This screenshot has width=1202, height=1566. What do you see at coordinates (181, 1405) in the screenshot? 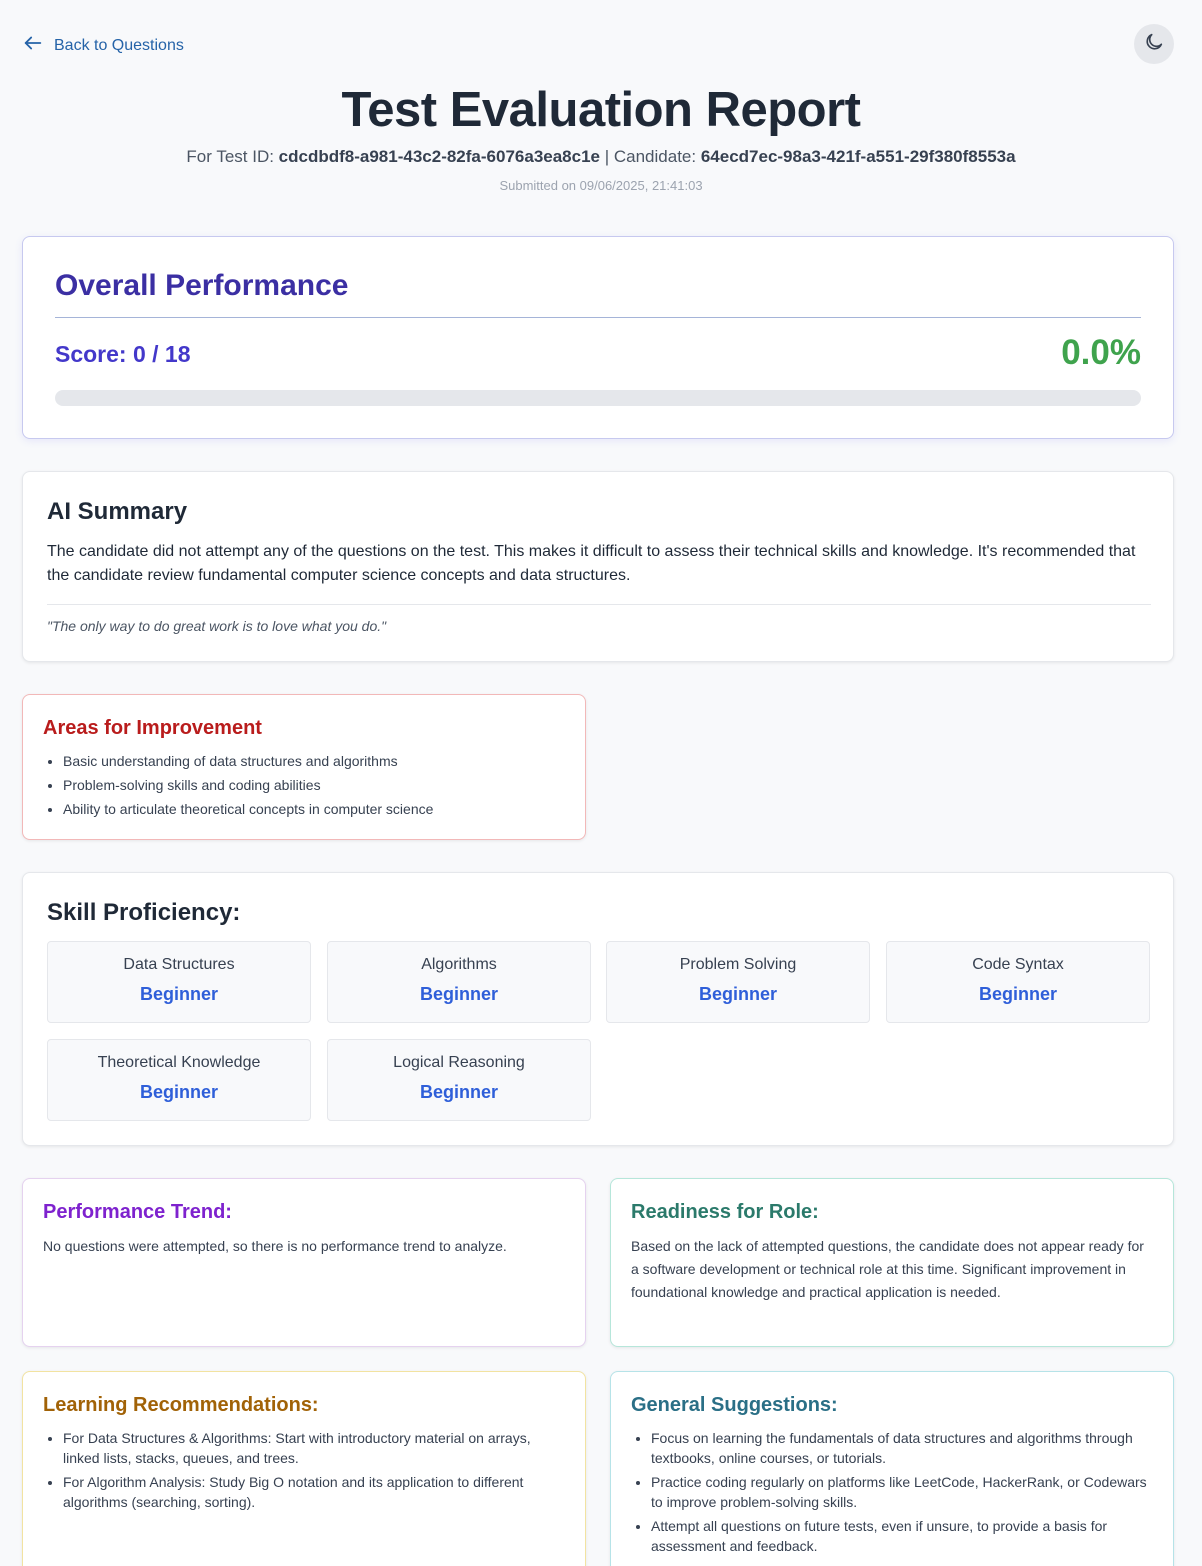
I see `learning-recommendations-title: Learning Recommendations:` at bounding box center [181, 1405].